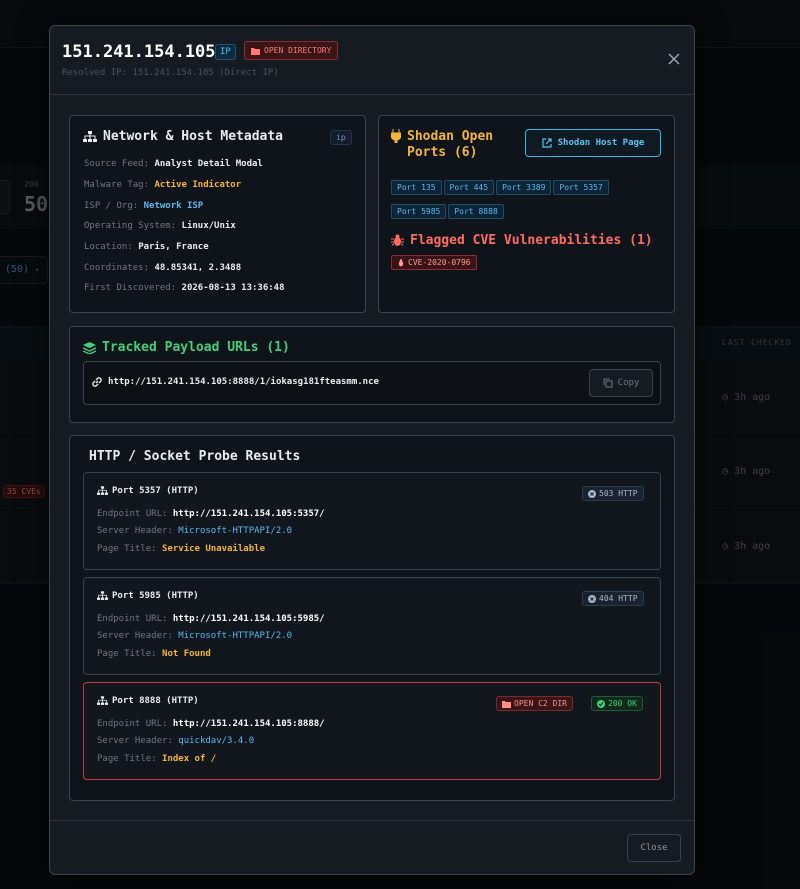 This screenshot has width=800, height=889. What do you see at coordinates (148, 491) in the screenshot?
I see `probe-port-title: Port 5357 (HTTP)` at bounding box center [148, 491].